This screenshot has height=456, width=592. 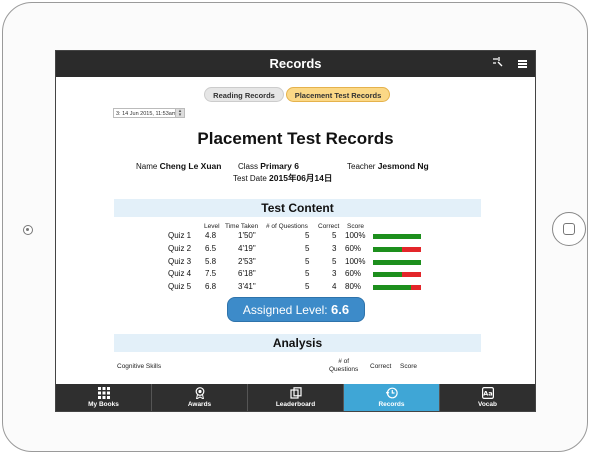 I want to click on nav-awards: Awards, so click(x=200, y=397).